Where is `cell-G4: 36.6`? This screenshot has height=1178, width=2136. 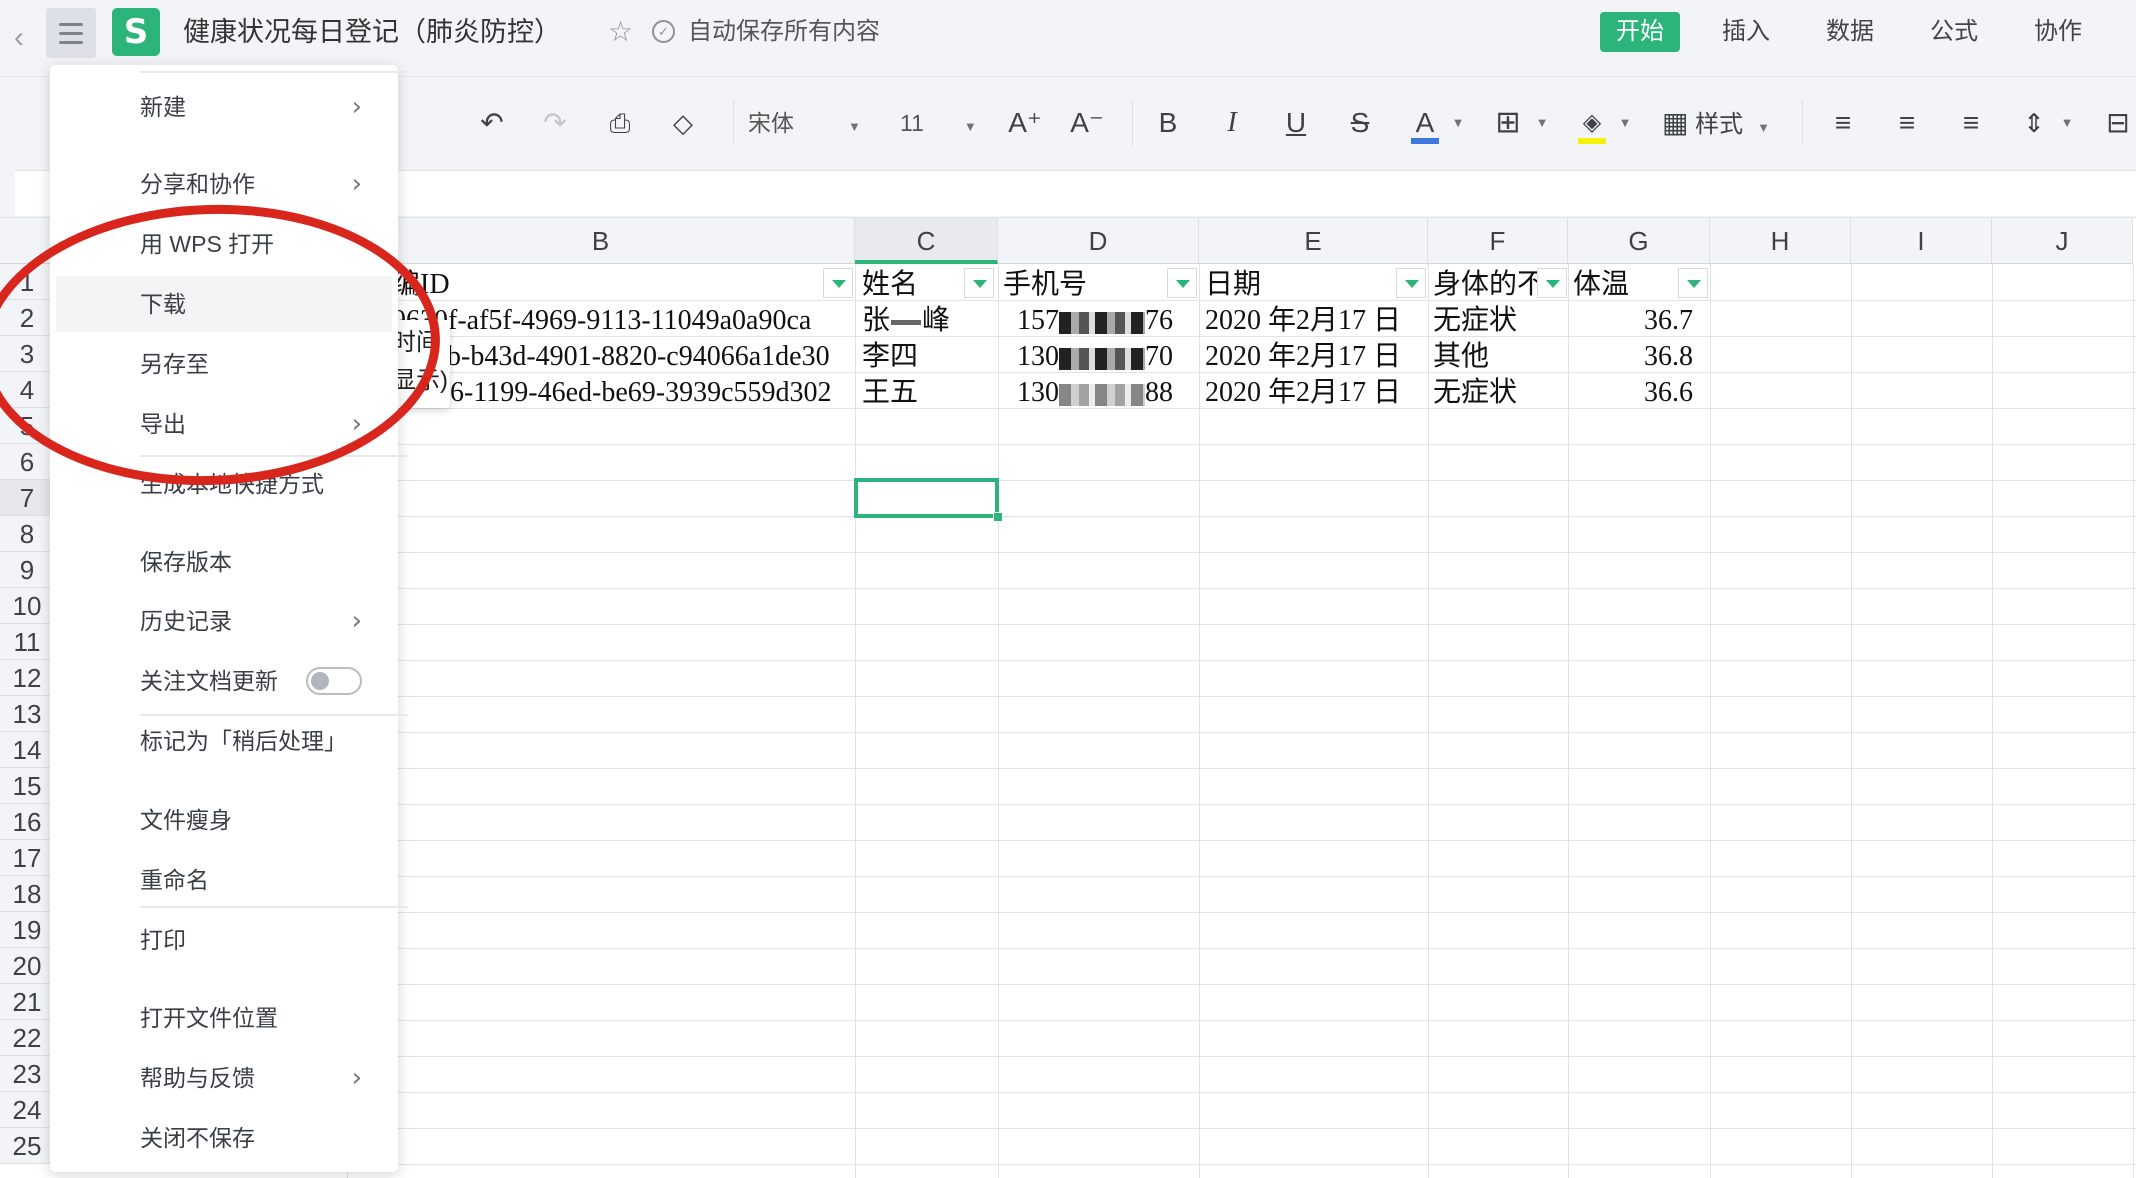 cell-G4: 36.6 is located at coordinates (1633, 392).